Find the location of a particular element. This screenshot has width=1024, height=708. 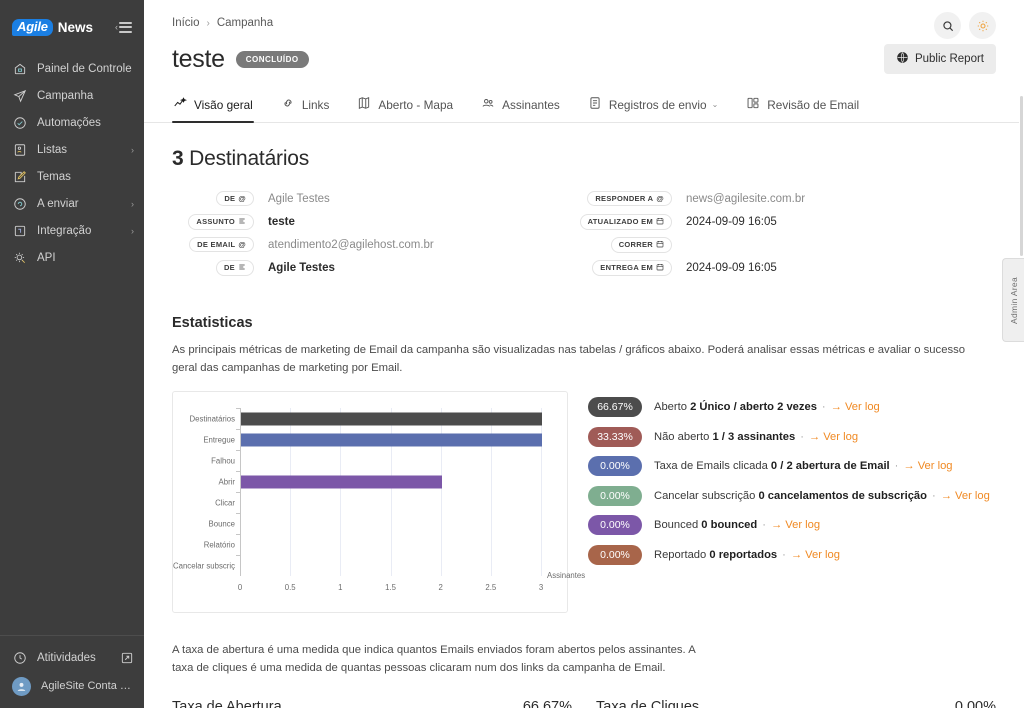

sun-icon is located at coordinates (982, 25).